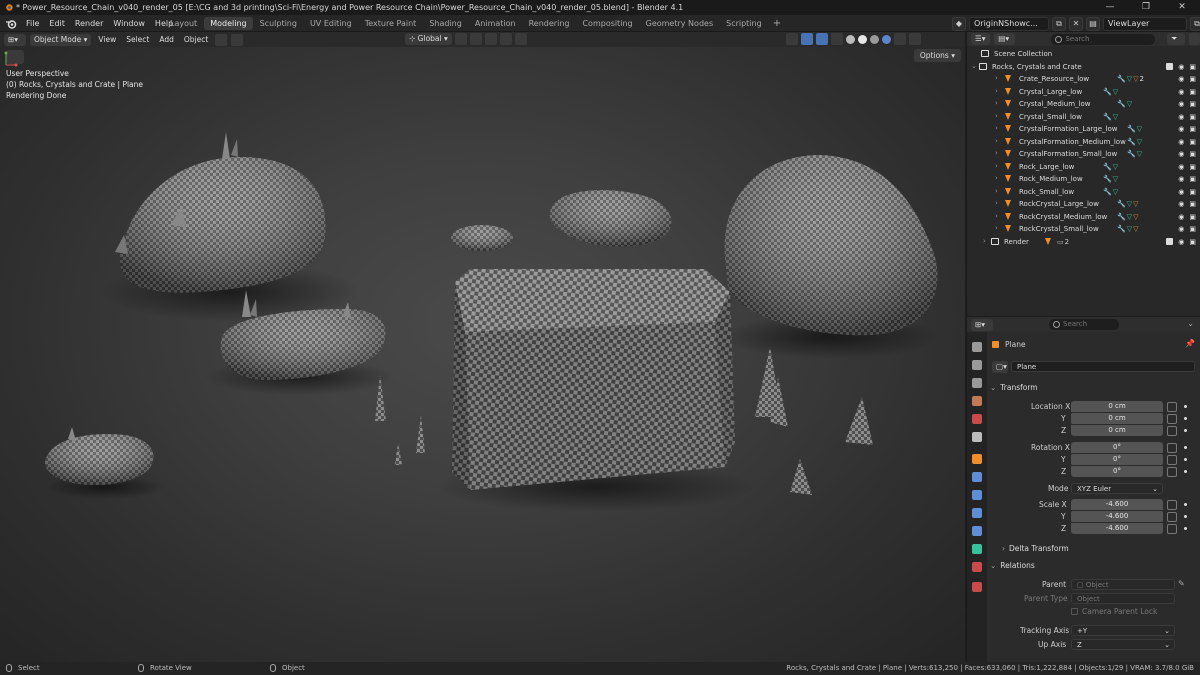 This screenshot has width=1200, height=675. Describe the element at coordinates (1117, 504) in the screenshot. I see `scale-x-field: -4.600` at that location.